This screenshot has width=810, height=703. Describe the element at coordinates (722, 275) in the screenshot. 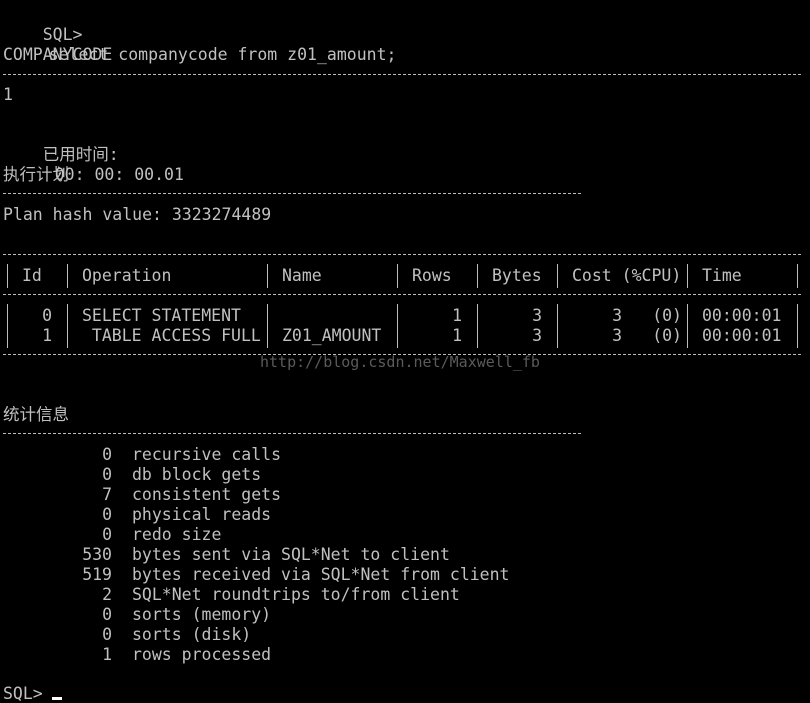

I see `header-time: Time` at that location.